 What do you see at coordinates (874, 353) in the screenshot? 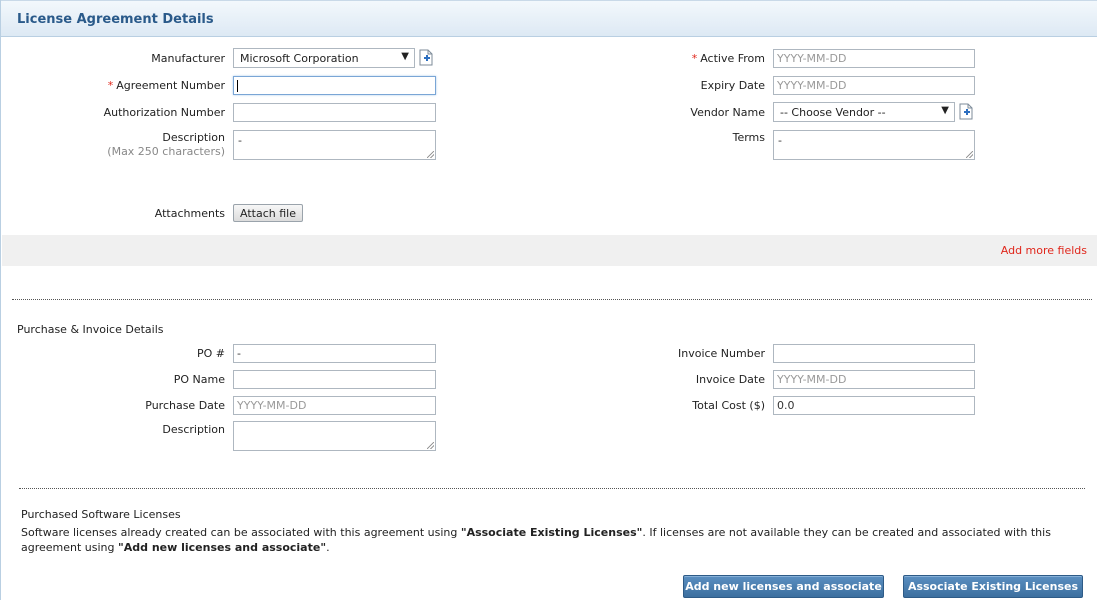
I see `invoice-number-input` at bounding box center [874, 353].